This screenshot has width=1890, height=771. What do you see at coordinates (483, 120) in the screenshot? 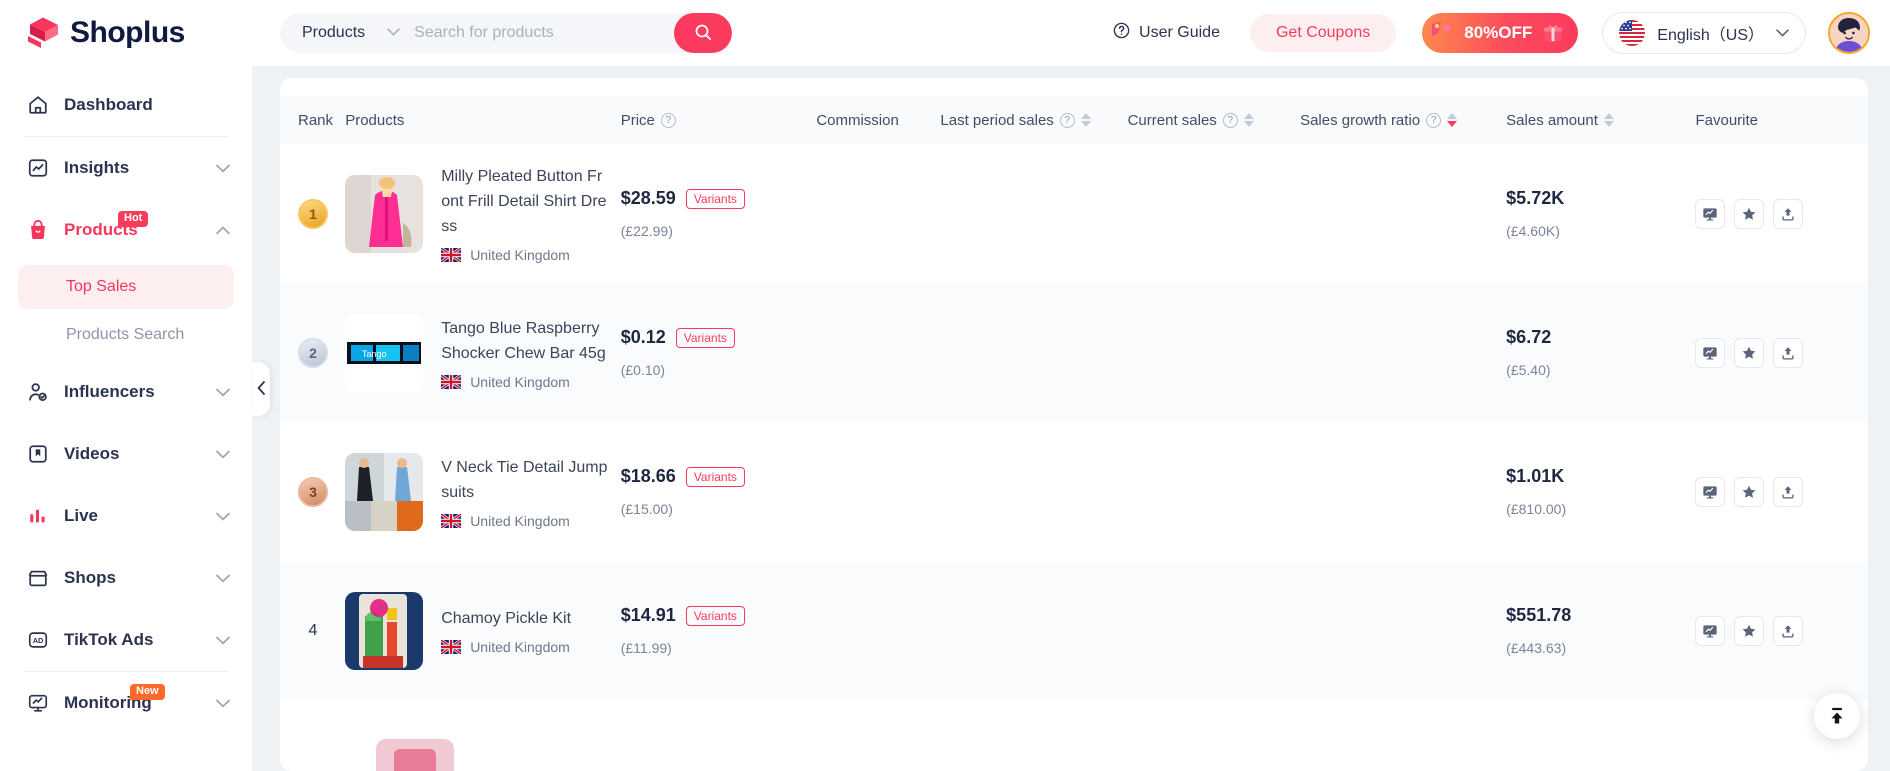
I see `column-header-products: Products` at bounding box center [483, 120].